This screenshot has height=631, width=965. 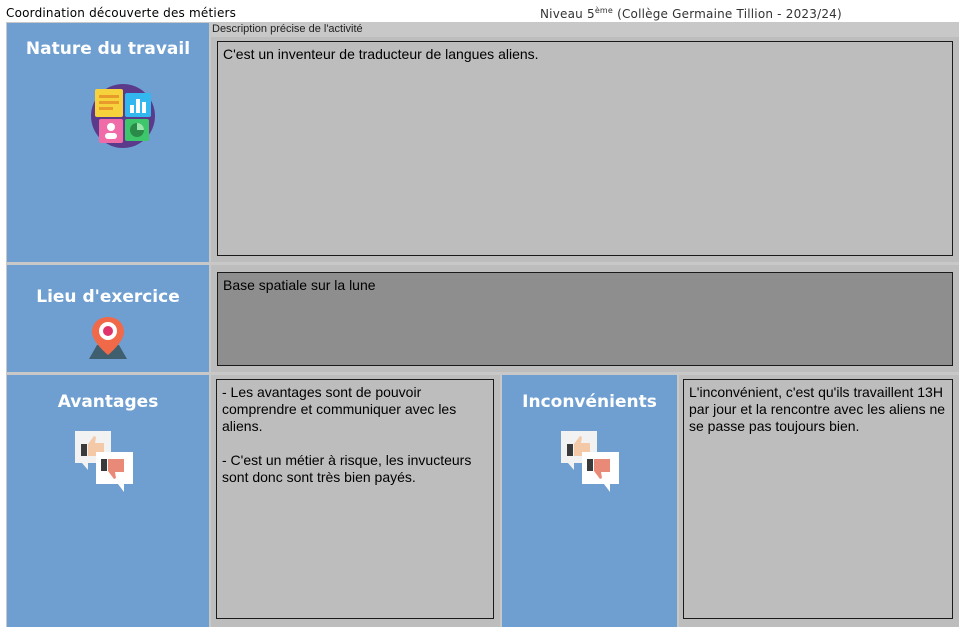 What do you see at coordinates (727, 14) in the screenshot?
I see `level-suffix: (Collège Germaine Tillion - 2023/24)` at bounding box center [727, 14].